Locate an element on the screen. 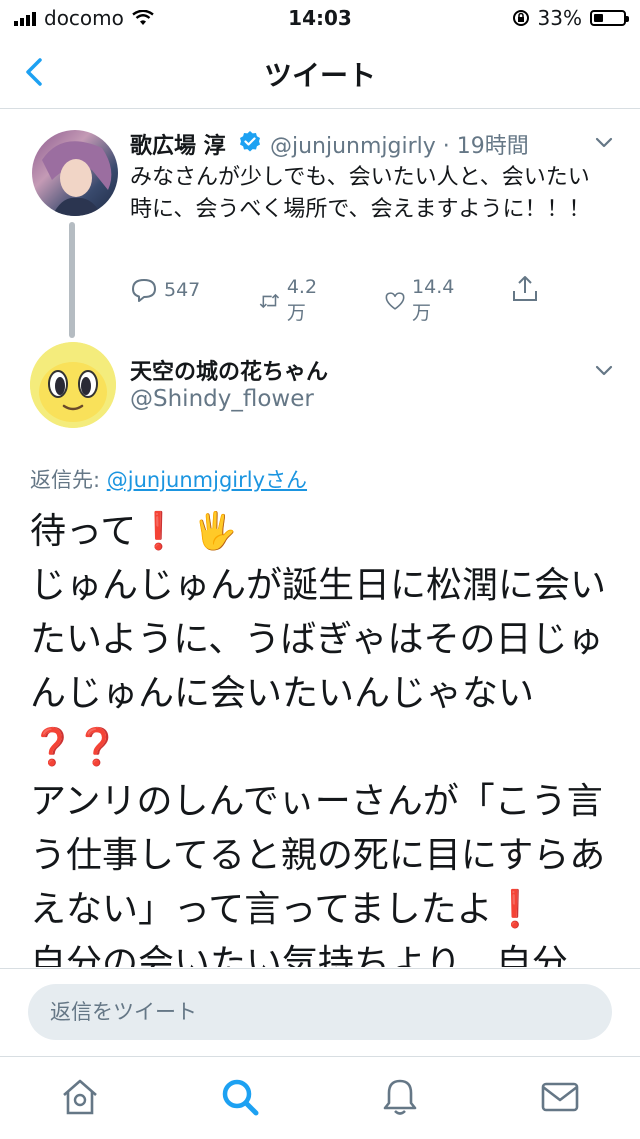 Image resolution: width=640 pixels, height=1139 pixels. verified-badge-icon is located at coordinates (250, 141).